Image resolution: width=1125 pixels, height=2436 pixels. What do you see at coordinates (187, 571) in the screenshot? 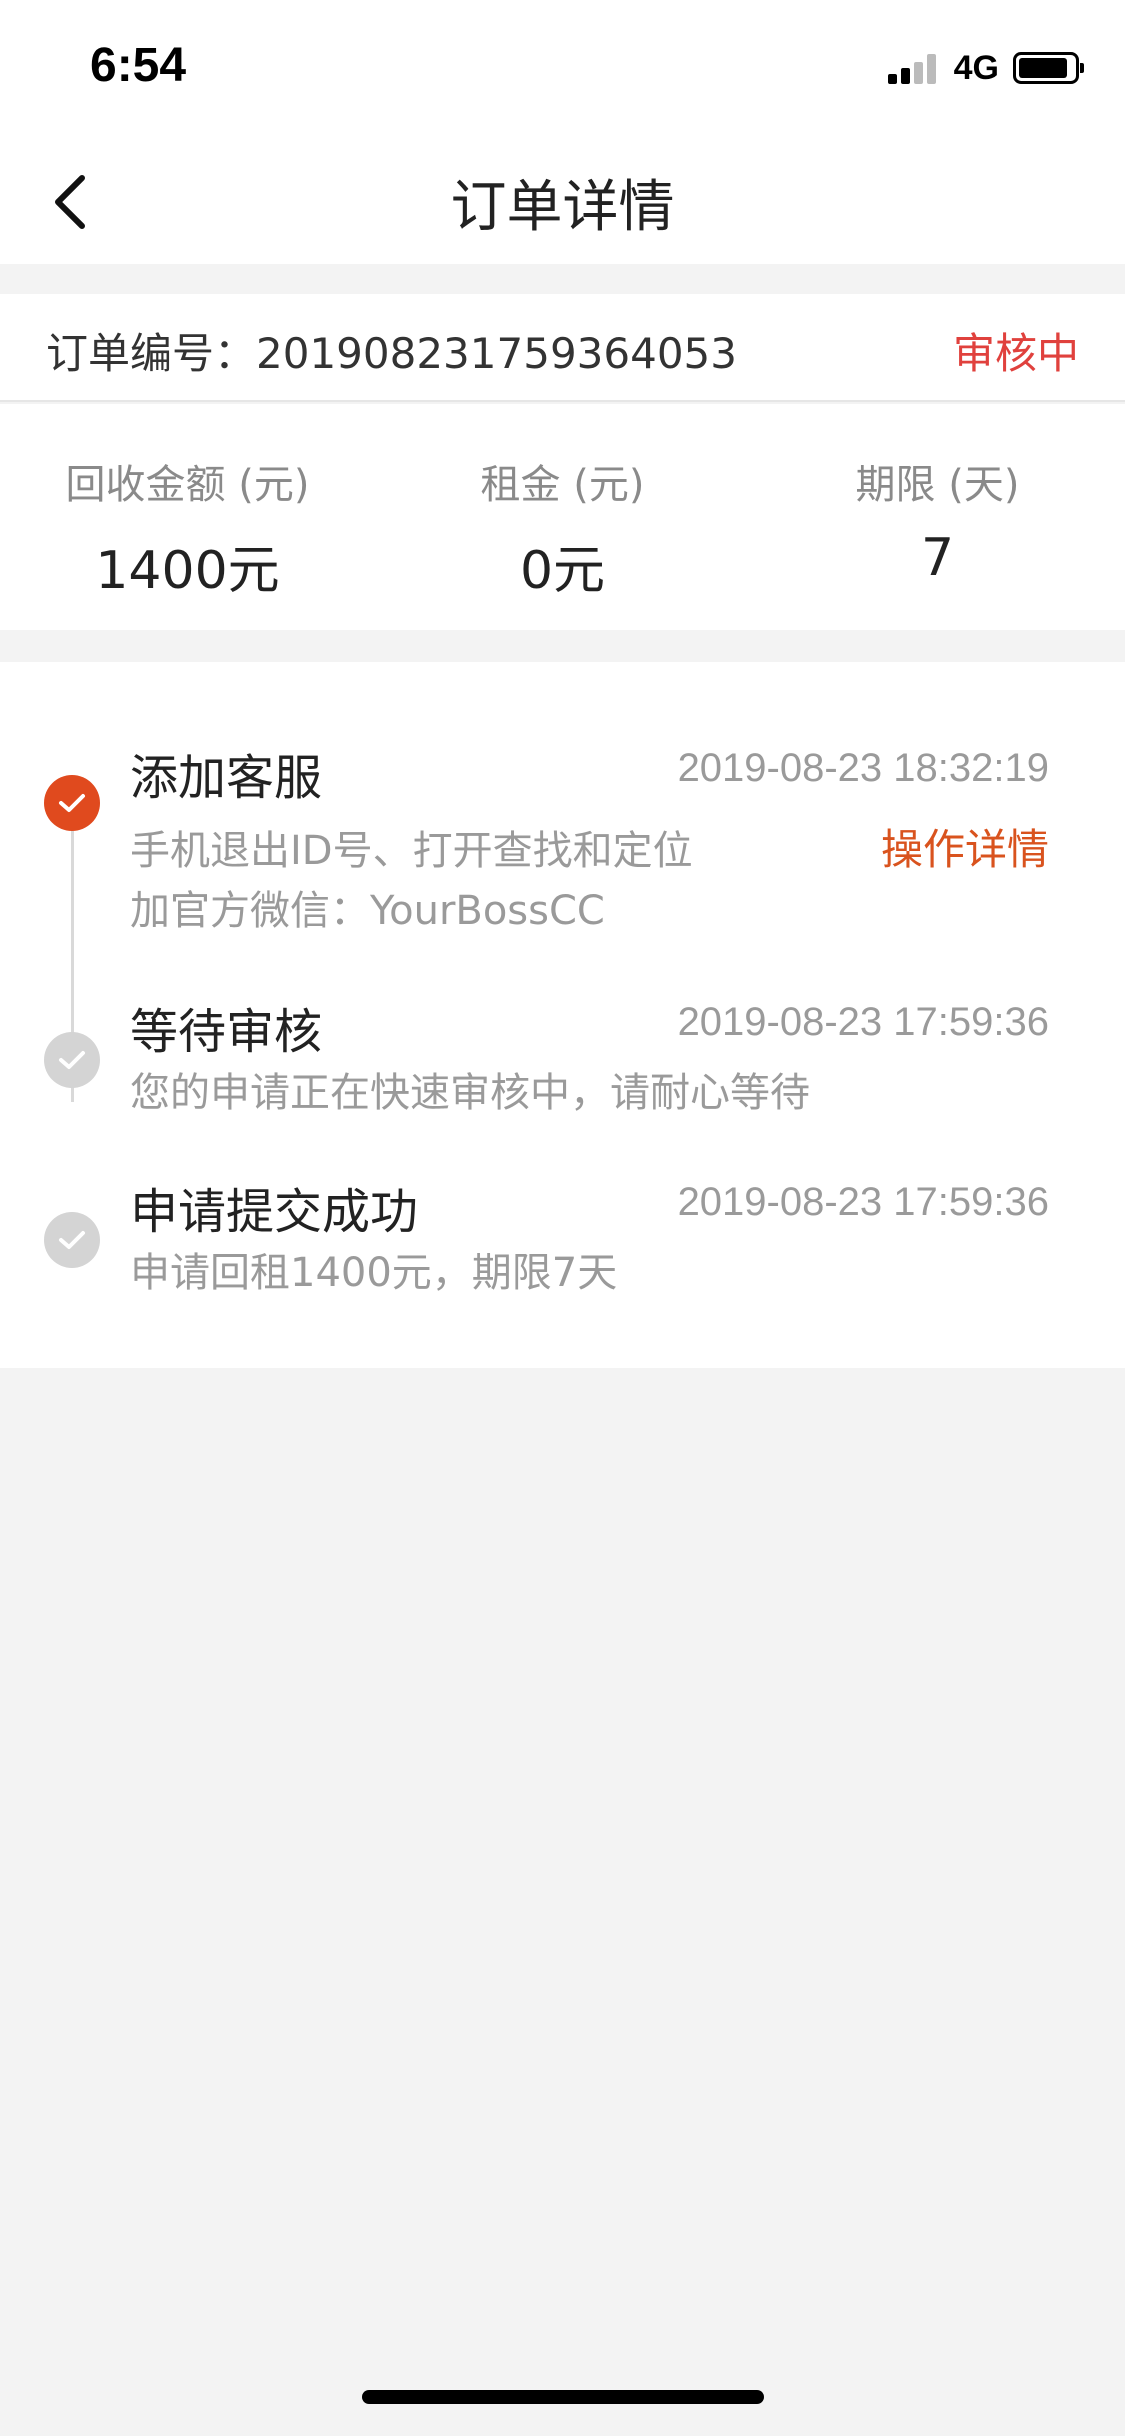
I see `summary-value: 1400元` at bounding box center [187, 571].